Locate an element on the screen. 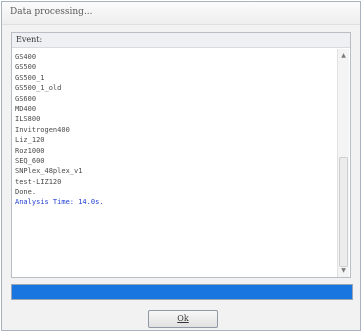  log-line: GS500_1 is located at coordinates (30, 77).